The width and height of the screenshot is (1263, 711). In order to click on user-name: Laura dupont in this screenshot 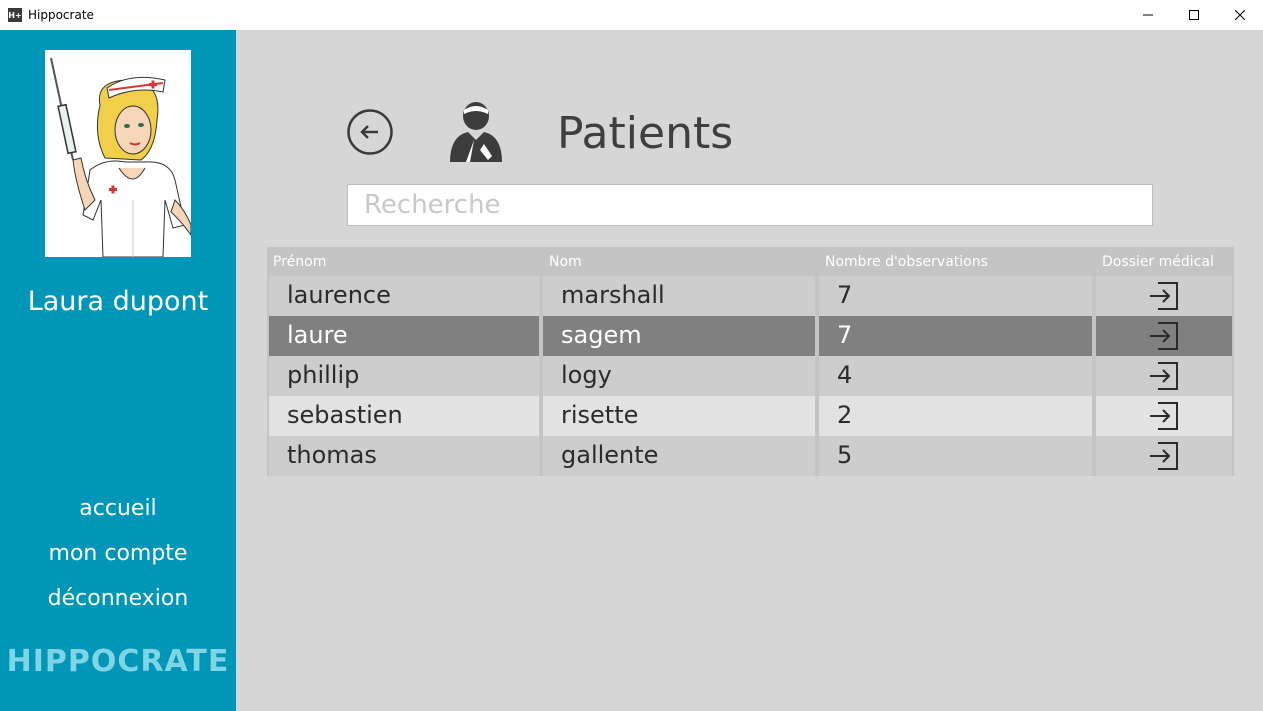, I will do `click(118, 301)`.